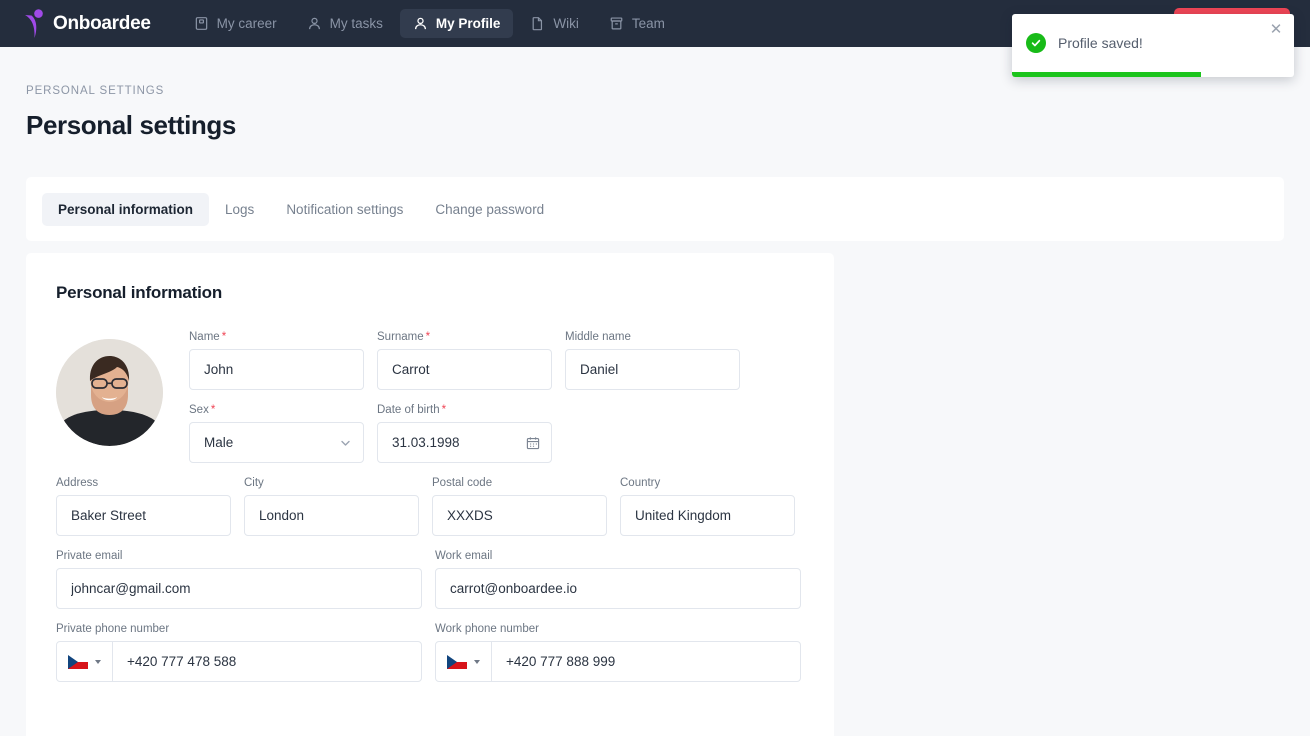  What do you see at coordinates (464, 556) in the screenshot?
I see `field-label: Work email` at bounding box center [464, 556].